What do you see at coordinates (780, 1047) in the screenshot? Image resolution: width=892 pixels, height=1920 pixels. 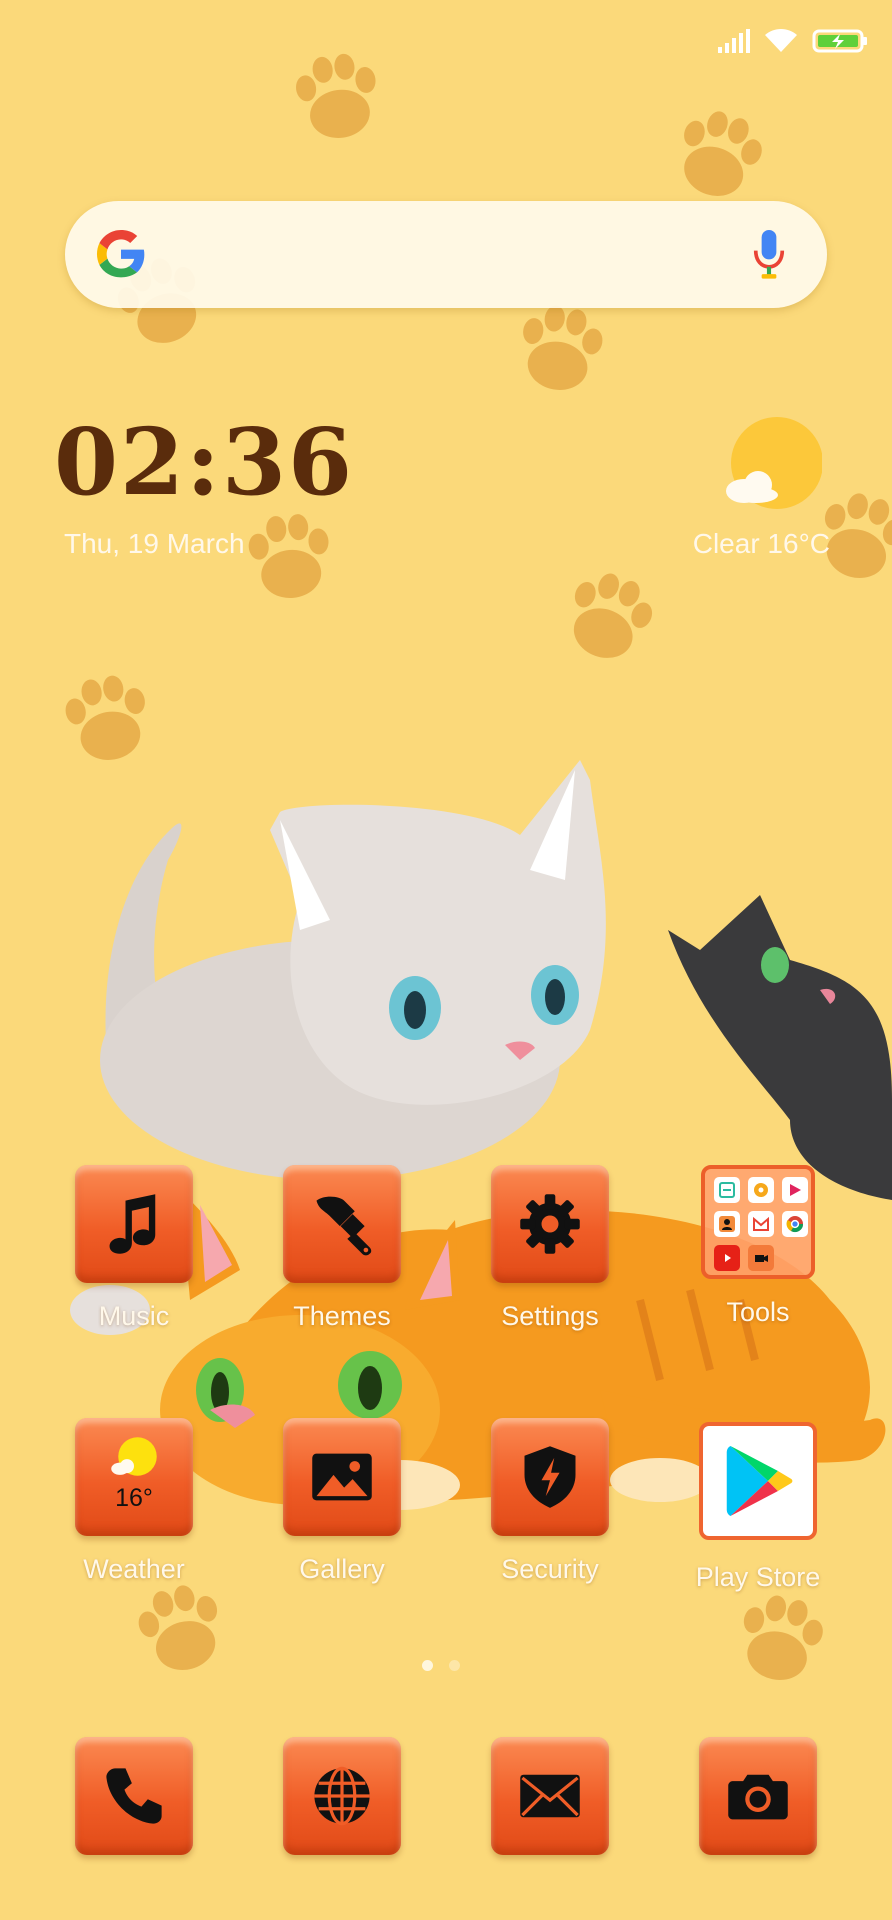 I see `black-cat-illustration` at bounding box center [780, 1047].